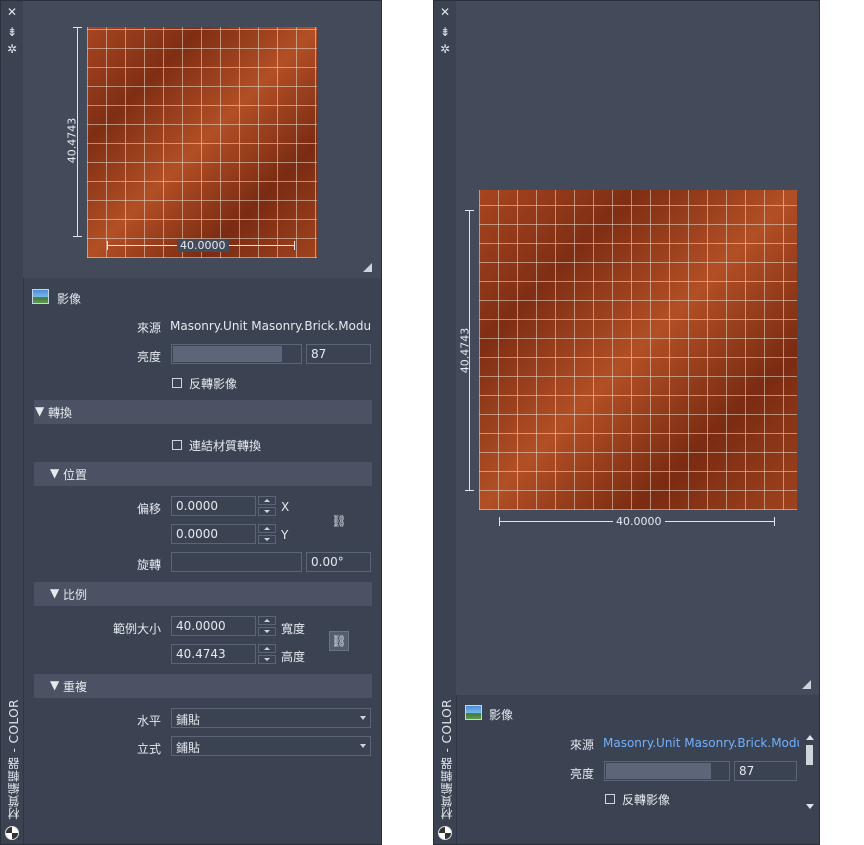  Describe the element at coordinates (810, 737) in the screenshot. I see `scroll-up-icon` at that location.